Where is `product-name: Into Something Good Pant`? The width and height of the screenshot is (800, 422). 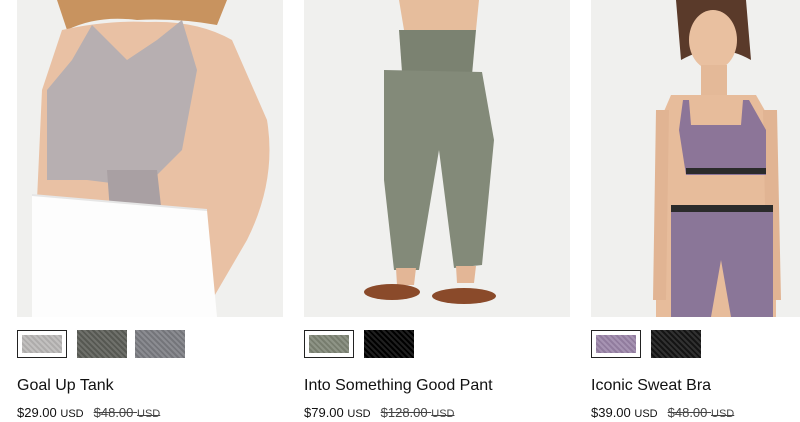
product-name: Into Something Good Pant is located at coordinates (398, 386).